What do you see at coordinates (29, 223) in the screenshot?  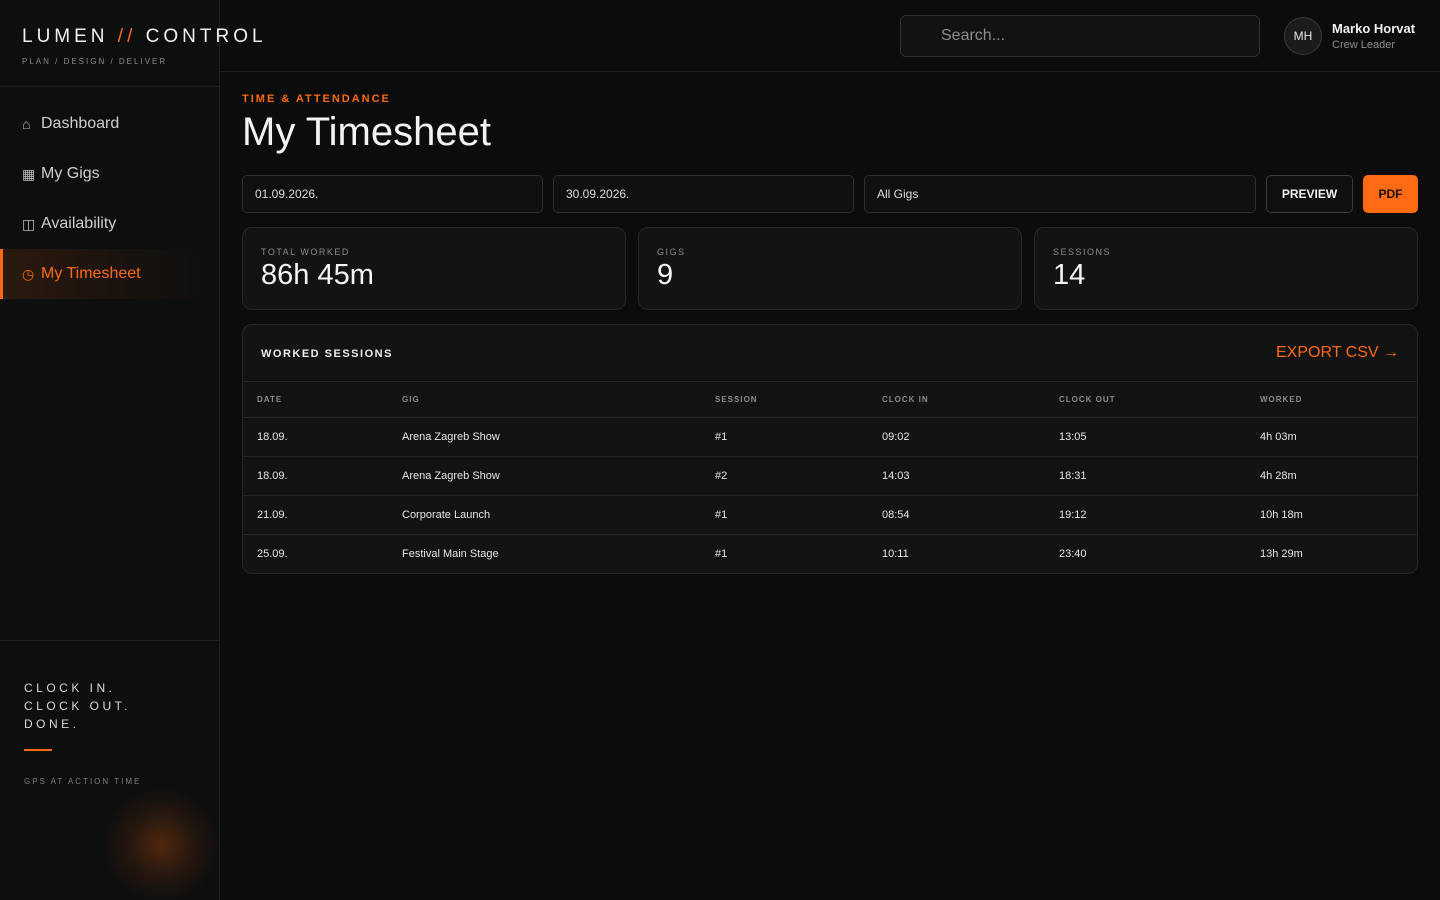 I see `calendar-icon: ◫` at bounding box center [29, 223].